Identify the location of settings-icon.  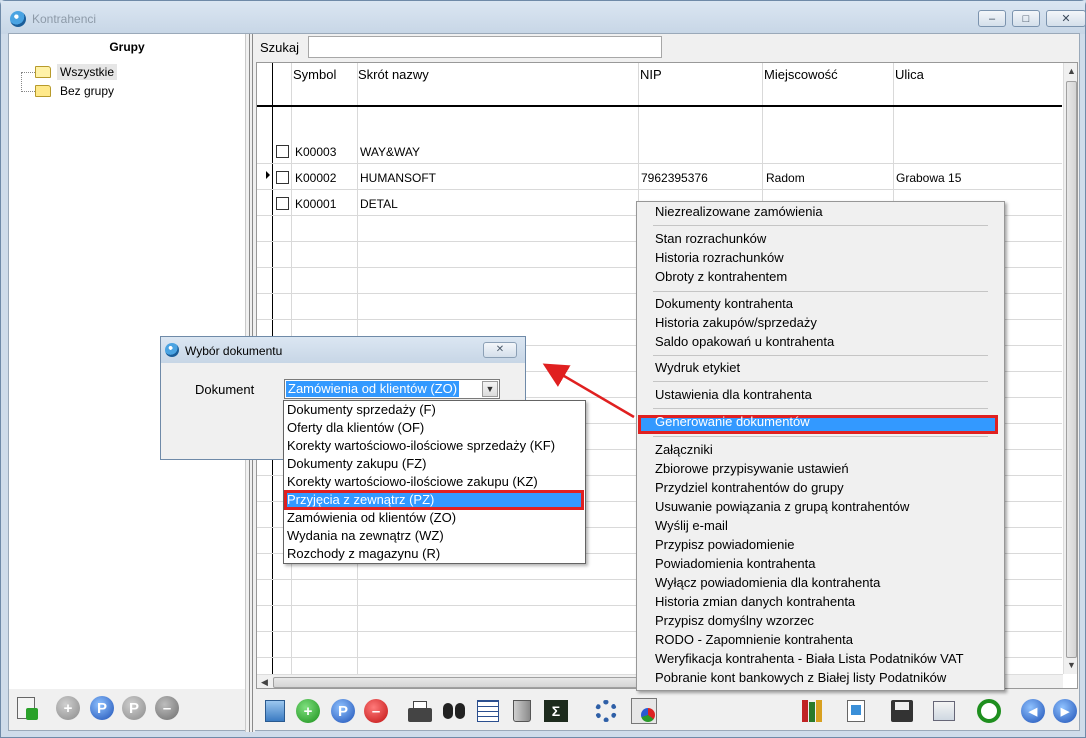
(606, 711).